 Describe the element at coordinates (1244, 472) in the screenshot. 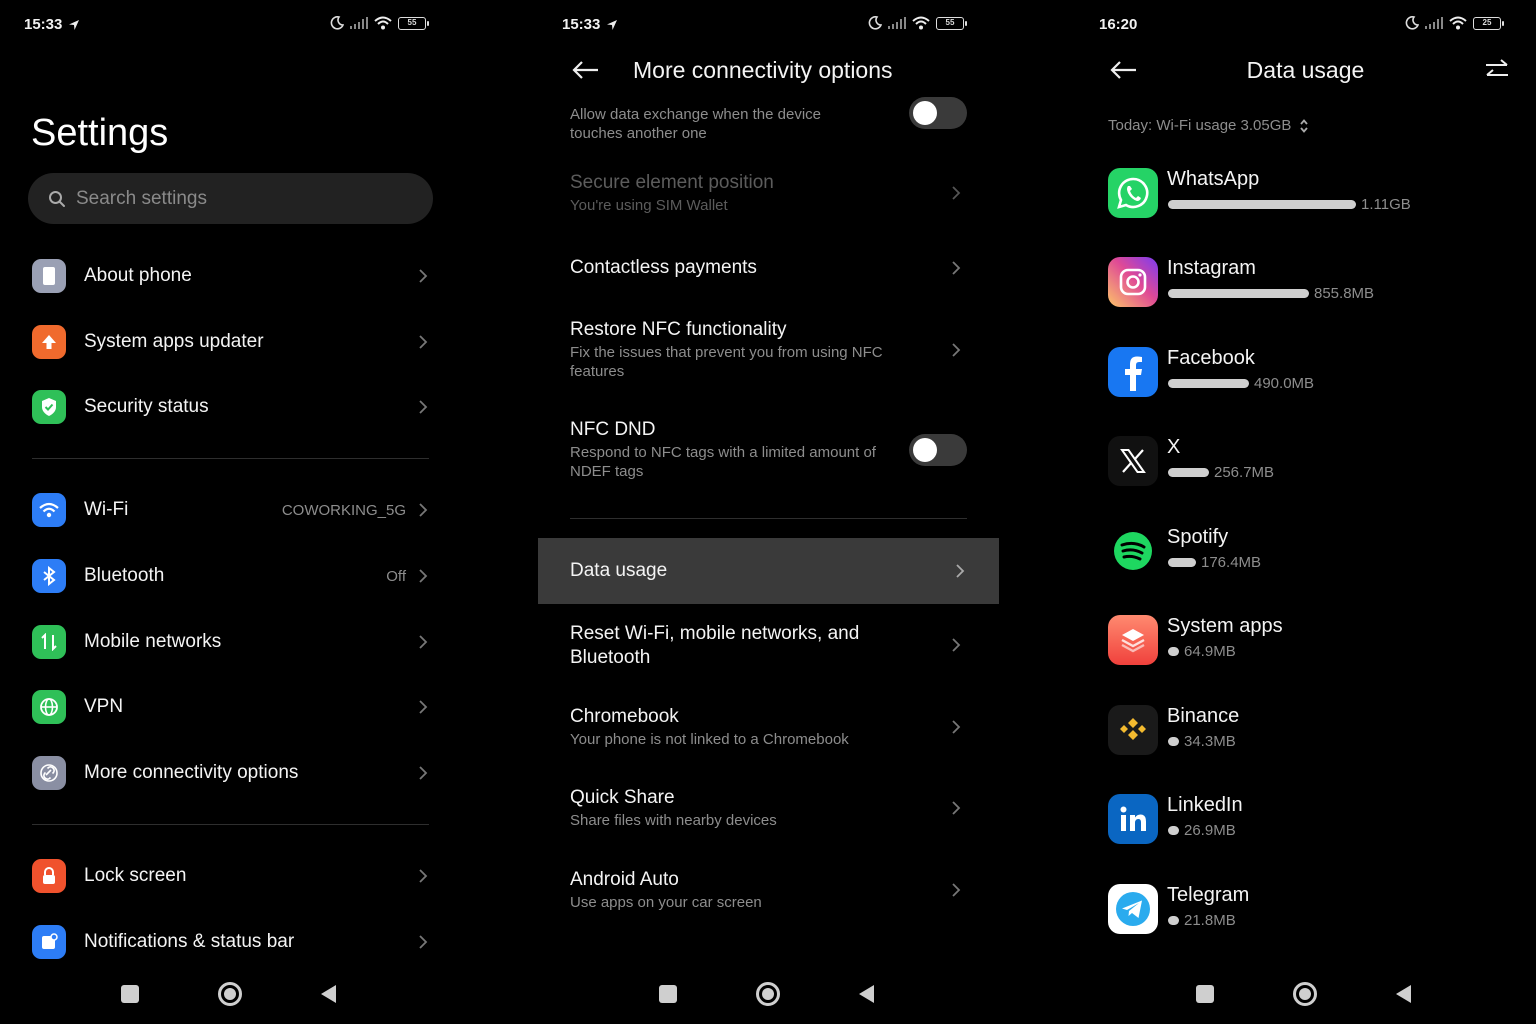

I see `usage-value: 256.7MB` at that location.